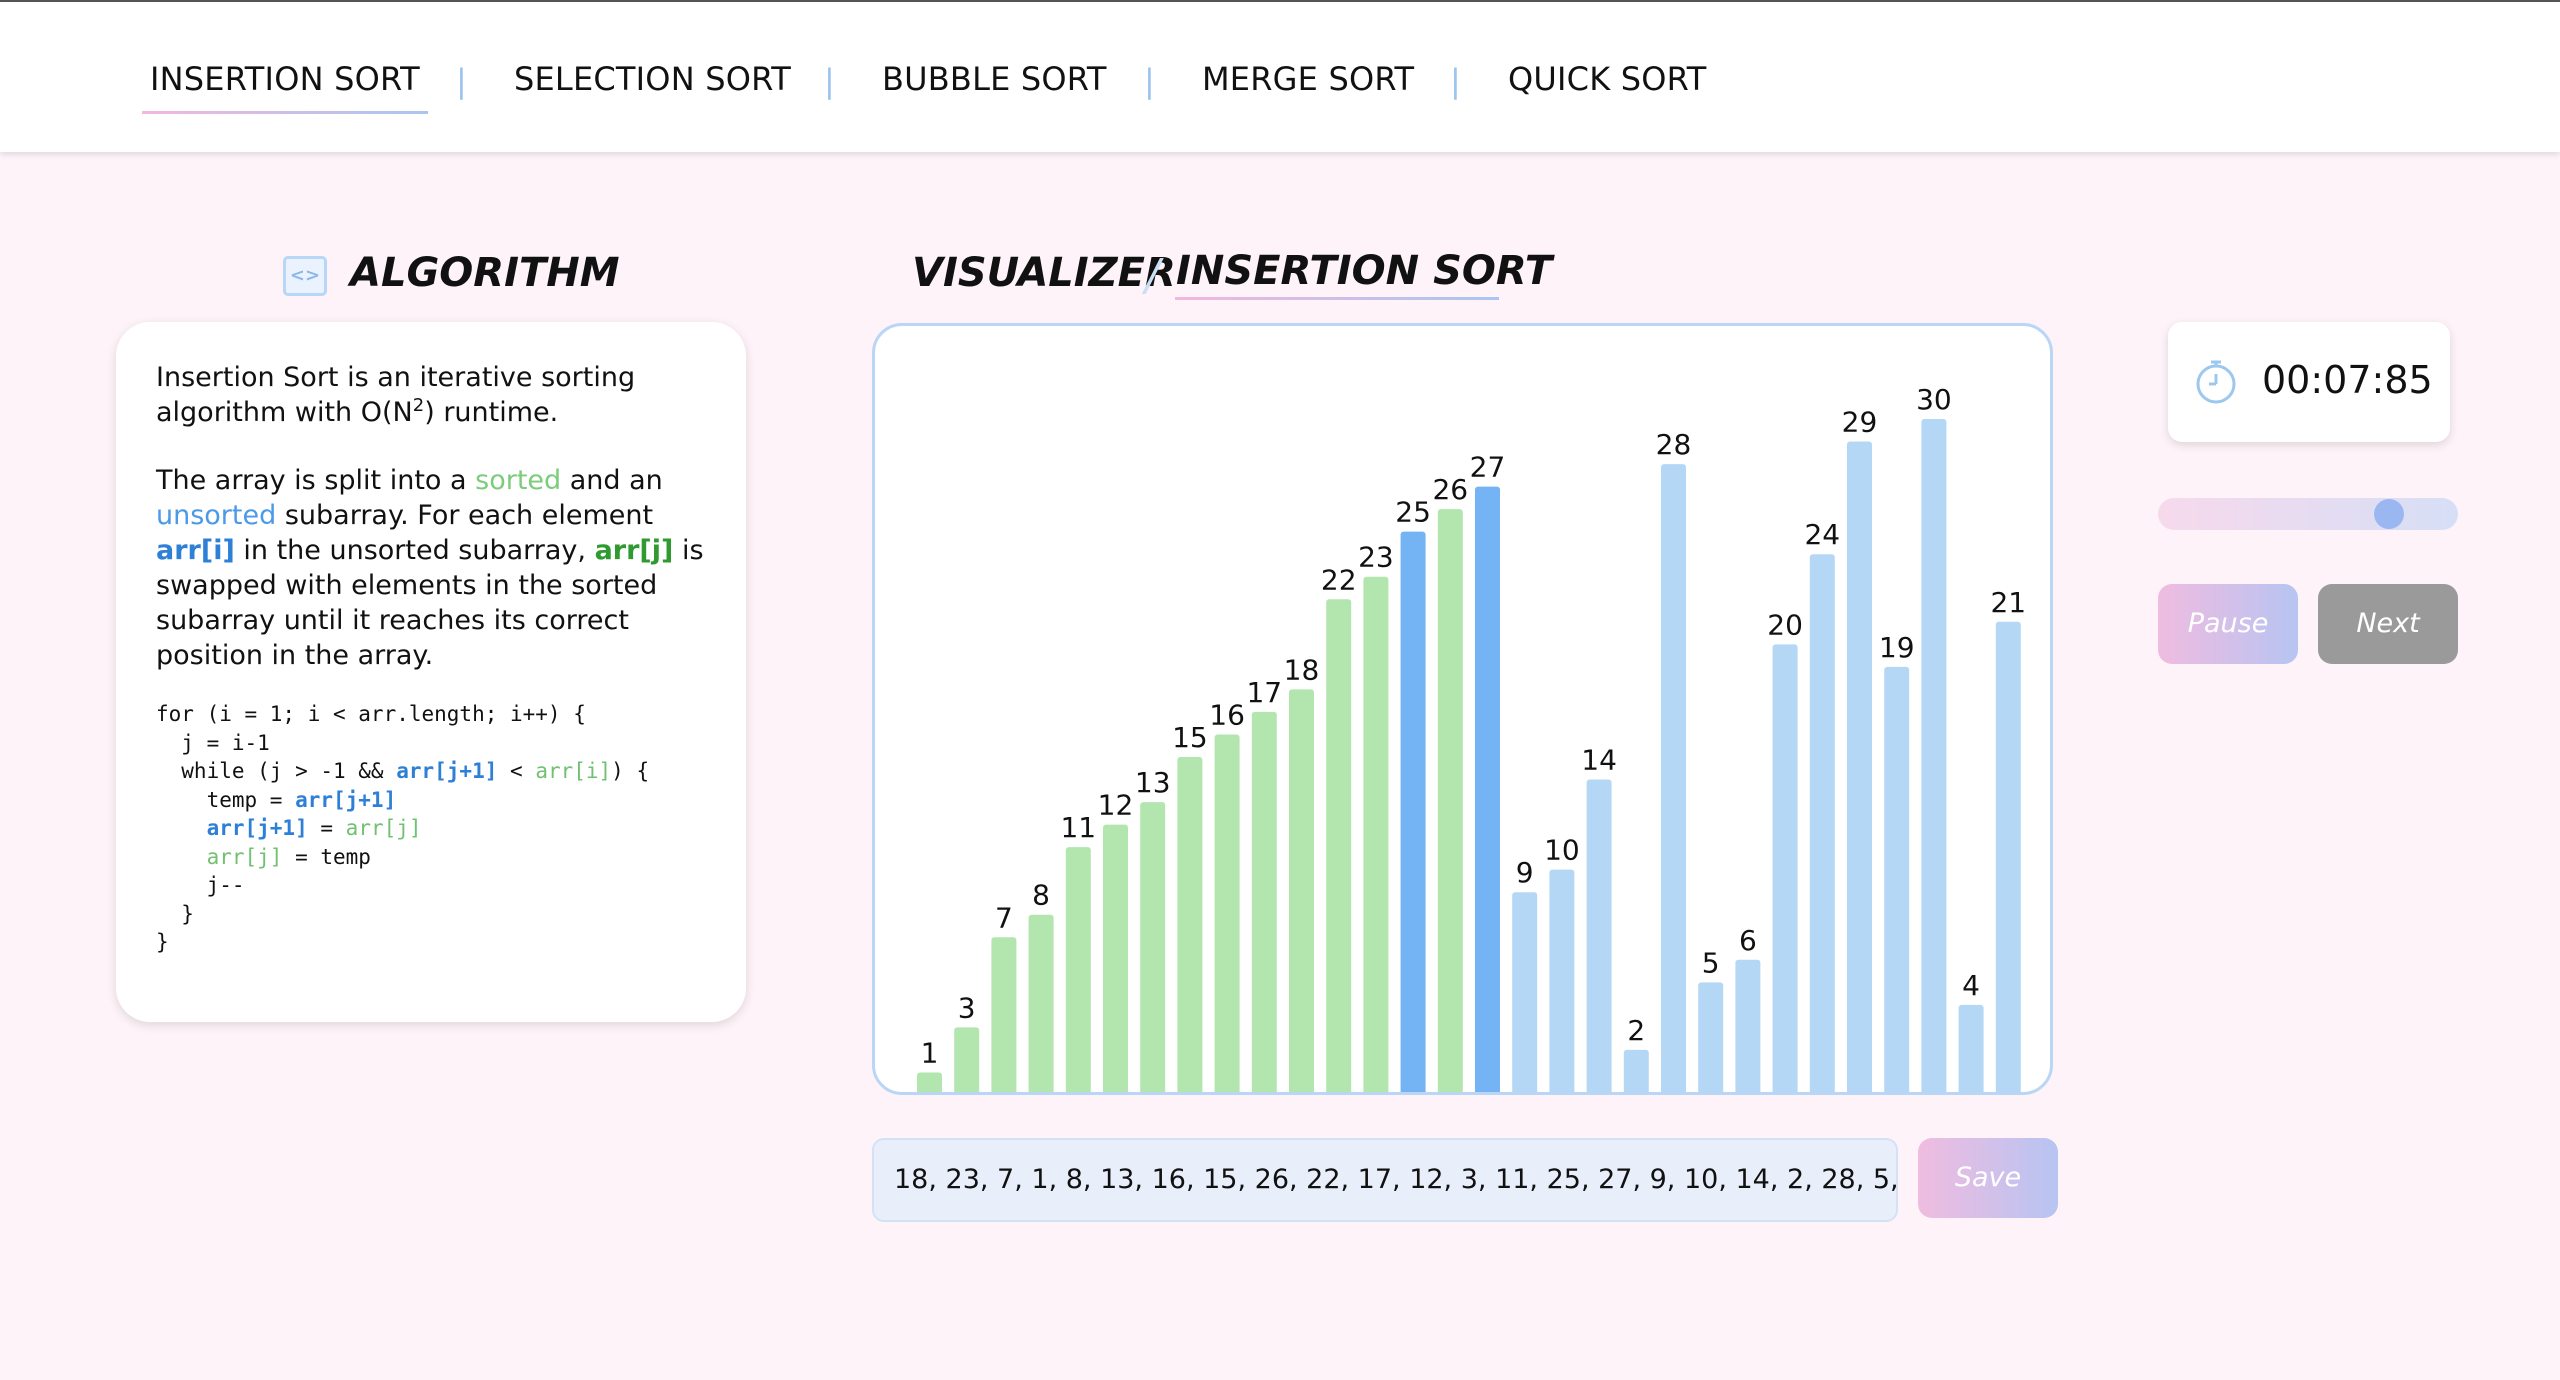 The image size is (2560, 1380). What do you see at coordinates (1860, 422) in the screenshot?
I see `bar-label-25: 29` at bounding box center [1860, 422].